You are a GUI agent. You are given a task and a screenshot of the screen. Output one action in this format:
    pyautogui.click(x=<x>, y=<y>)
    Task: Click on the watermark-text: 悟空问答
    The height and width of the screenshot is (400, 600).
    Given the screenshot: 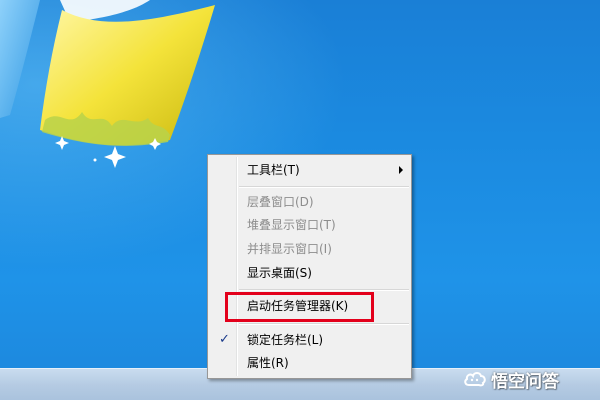 What is the action you would take?
    pyautogui.click(x=525, y=381)
    